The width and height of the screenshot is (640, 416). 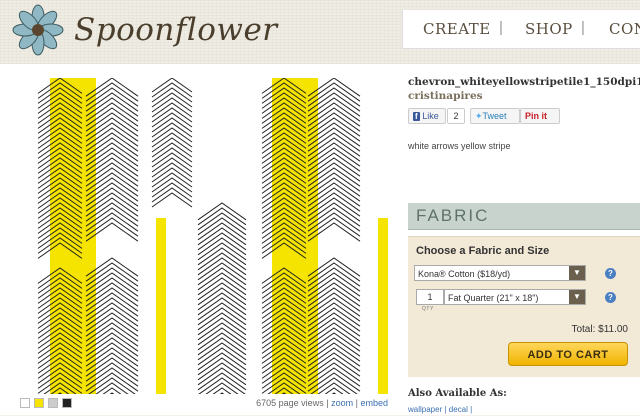 I want to click on fabric-section-header: FABRIC, so click(x=524, y=216).